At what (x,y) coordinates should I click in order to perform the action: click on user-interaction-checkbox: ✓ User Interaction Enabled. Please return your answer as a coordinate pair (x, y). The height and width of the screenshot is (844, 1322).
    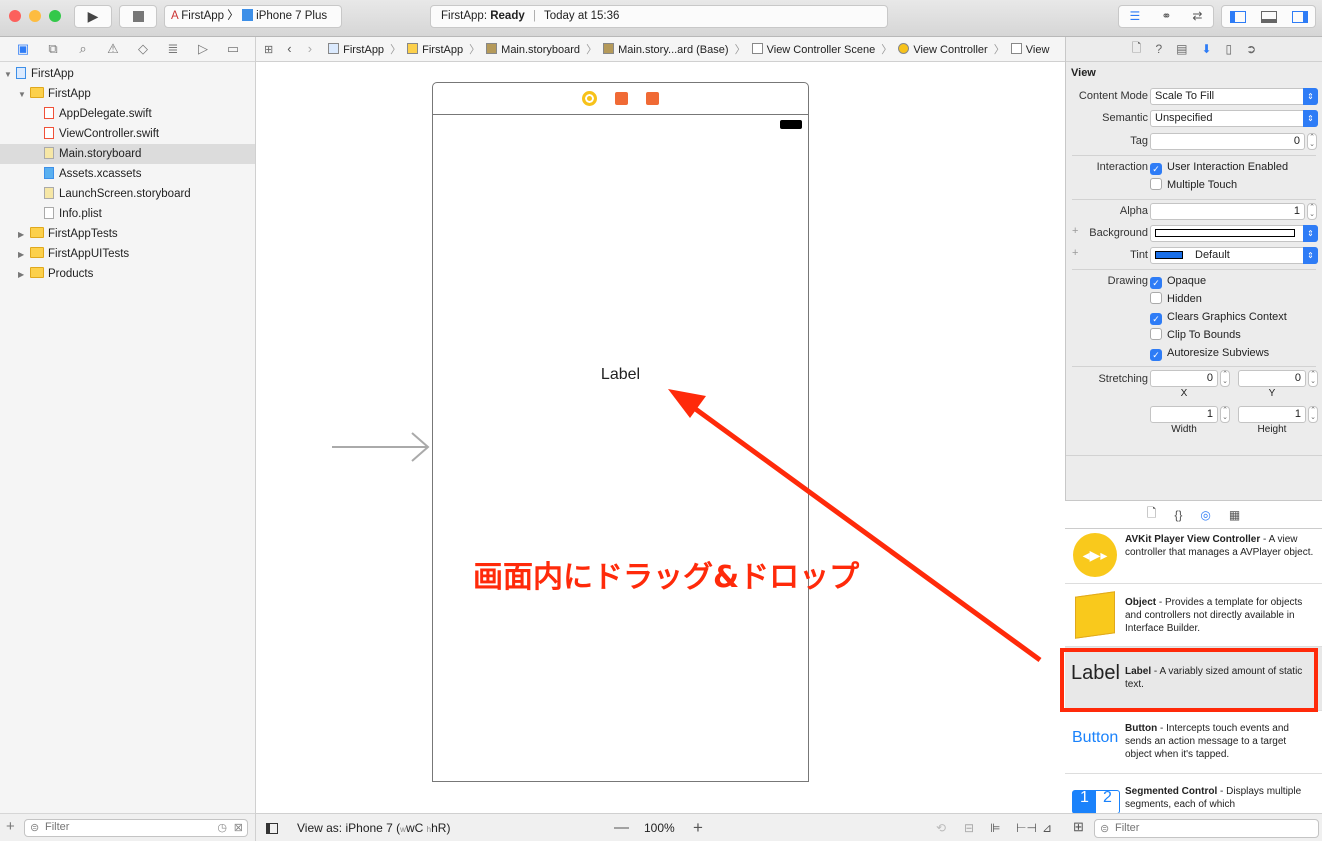
    Looking at the image, I should click on (1219, 167).